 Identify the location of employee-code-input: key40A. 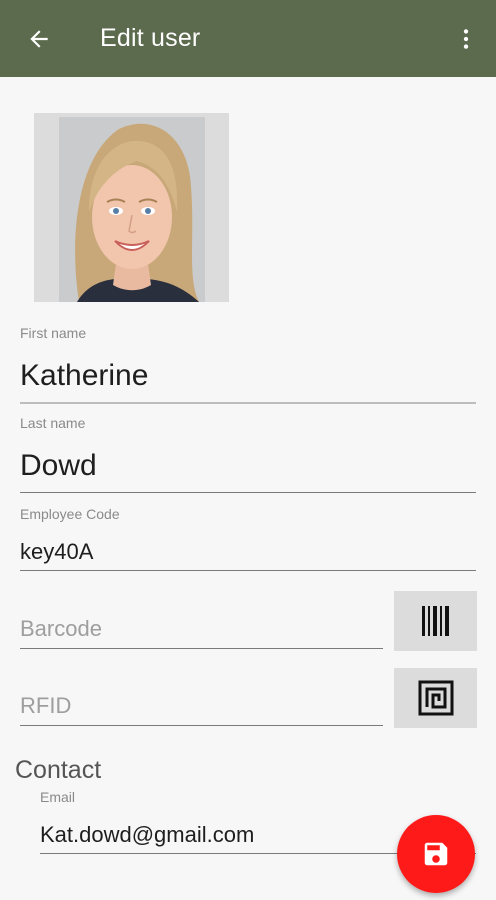
(56, 552).